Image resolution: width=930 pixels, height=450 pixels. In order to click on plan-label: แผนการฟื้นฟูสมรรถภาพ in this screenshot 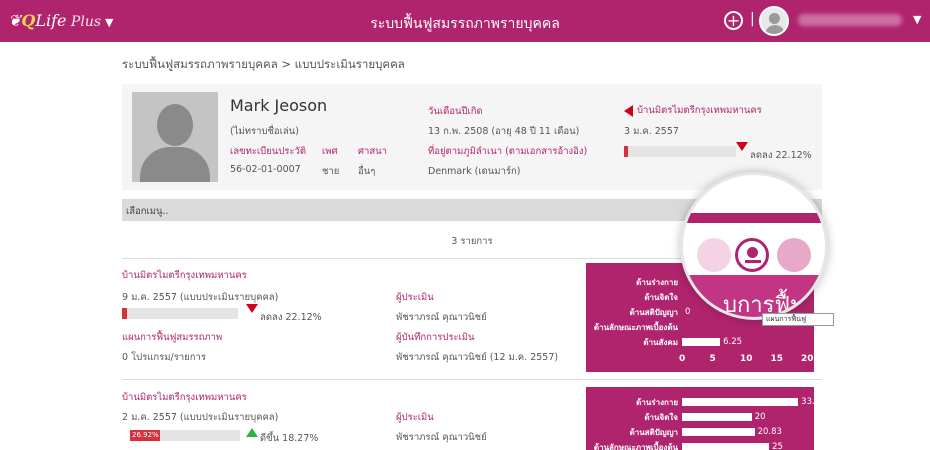, I will do `click(172, 337)`.